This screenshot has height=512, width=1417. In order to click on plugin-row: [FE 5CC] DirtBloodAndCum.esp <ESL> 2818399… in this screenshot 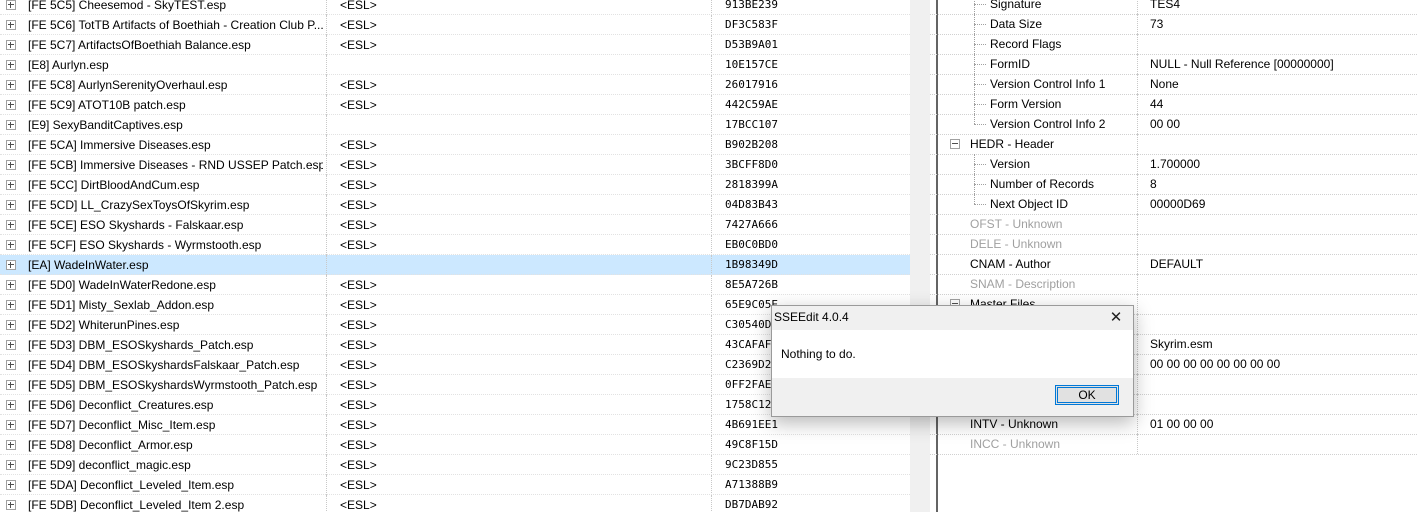, I will do `click(455, 185)`.